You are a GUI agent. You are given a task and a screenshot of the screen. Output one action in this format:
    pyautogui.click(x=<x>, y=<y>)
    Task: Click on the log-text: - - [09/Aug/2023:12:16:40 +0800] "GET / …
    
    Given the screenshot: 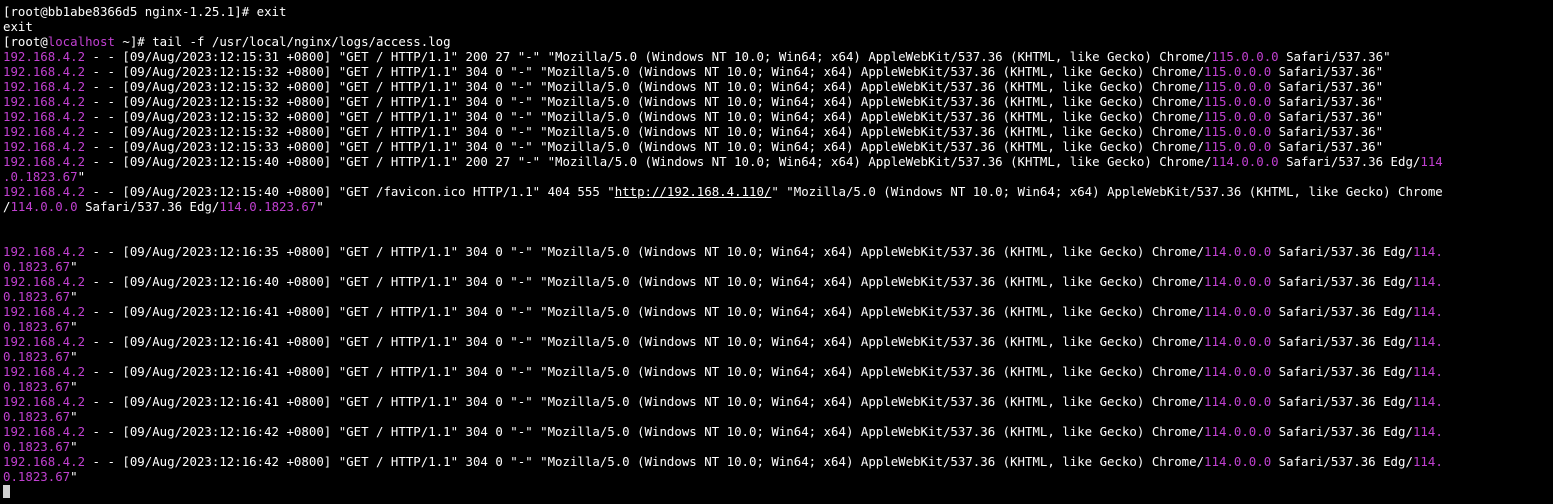 What is the action you would take?
    pyautogui.click(x=645, y=281)
    